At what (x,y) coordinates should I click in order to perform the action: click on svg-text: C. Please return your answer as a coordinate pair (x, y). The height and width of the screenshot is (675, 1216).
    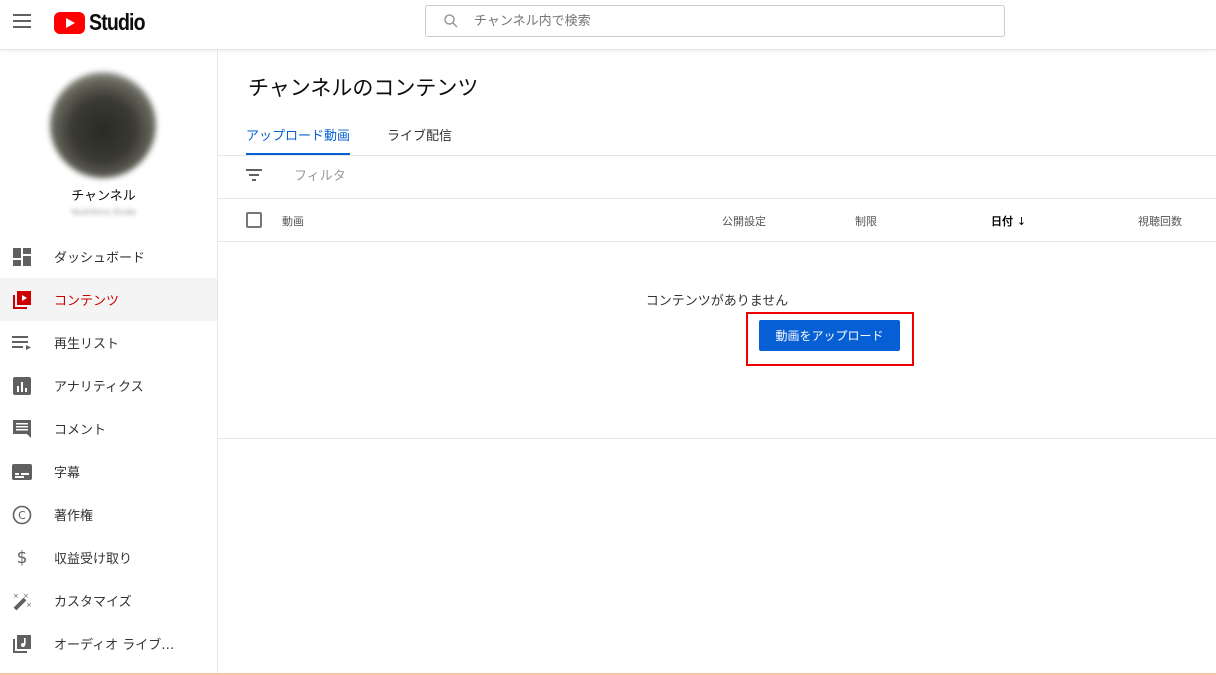
    Looking at the image, I should click on (22, 515).